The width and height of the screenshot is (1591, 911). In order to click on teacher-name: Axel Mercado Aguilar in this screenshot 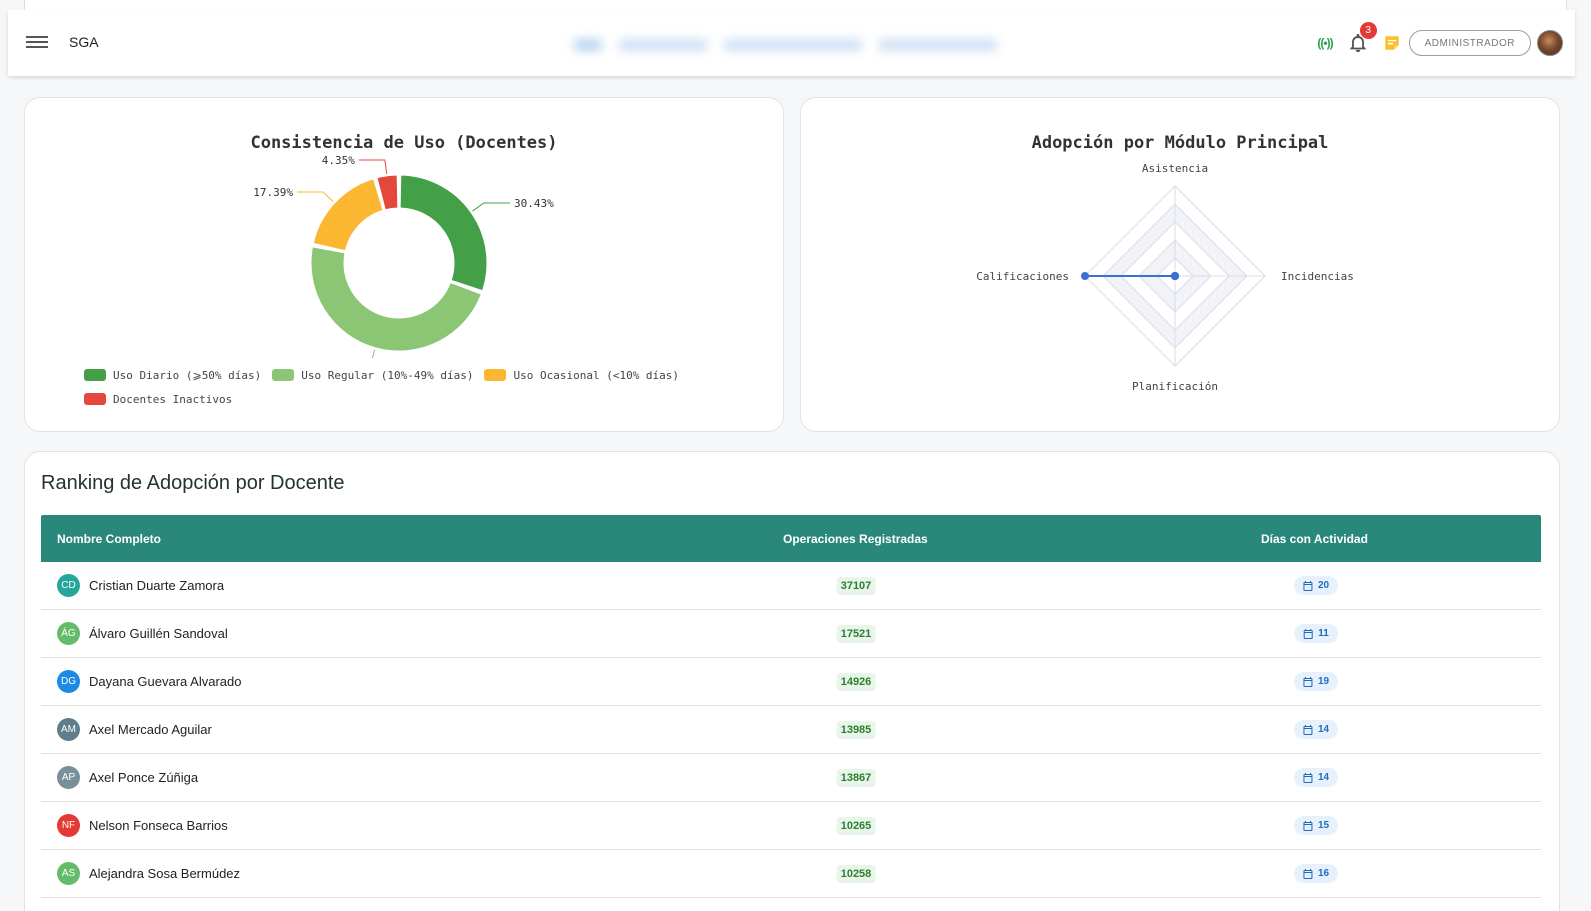, I will do `click(150, 729)`.